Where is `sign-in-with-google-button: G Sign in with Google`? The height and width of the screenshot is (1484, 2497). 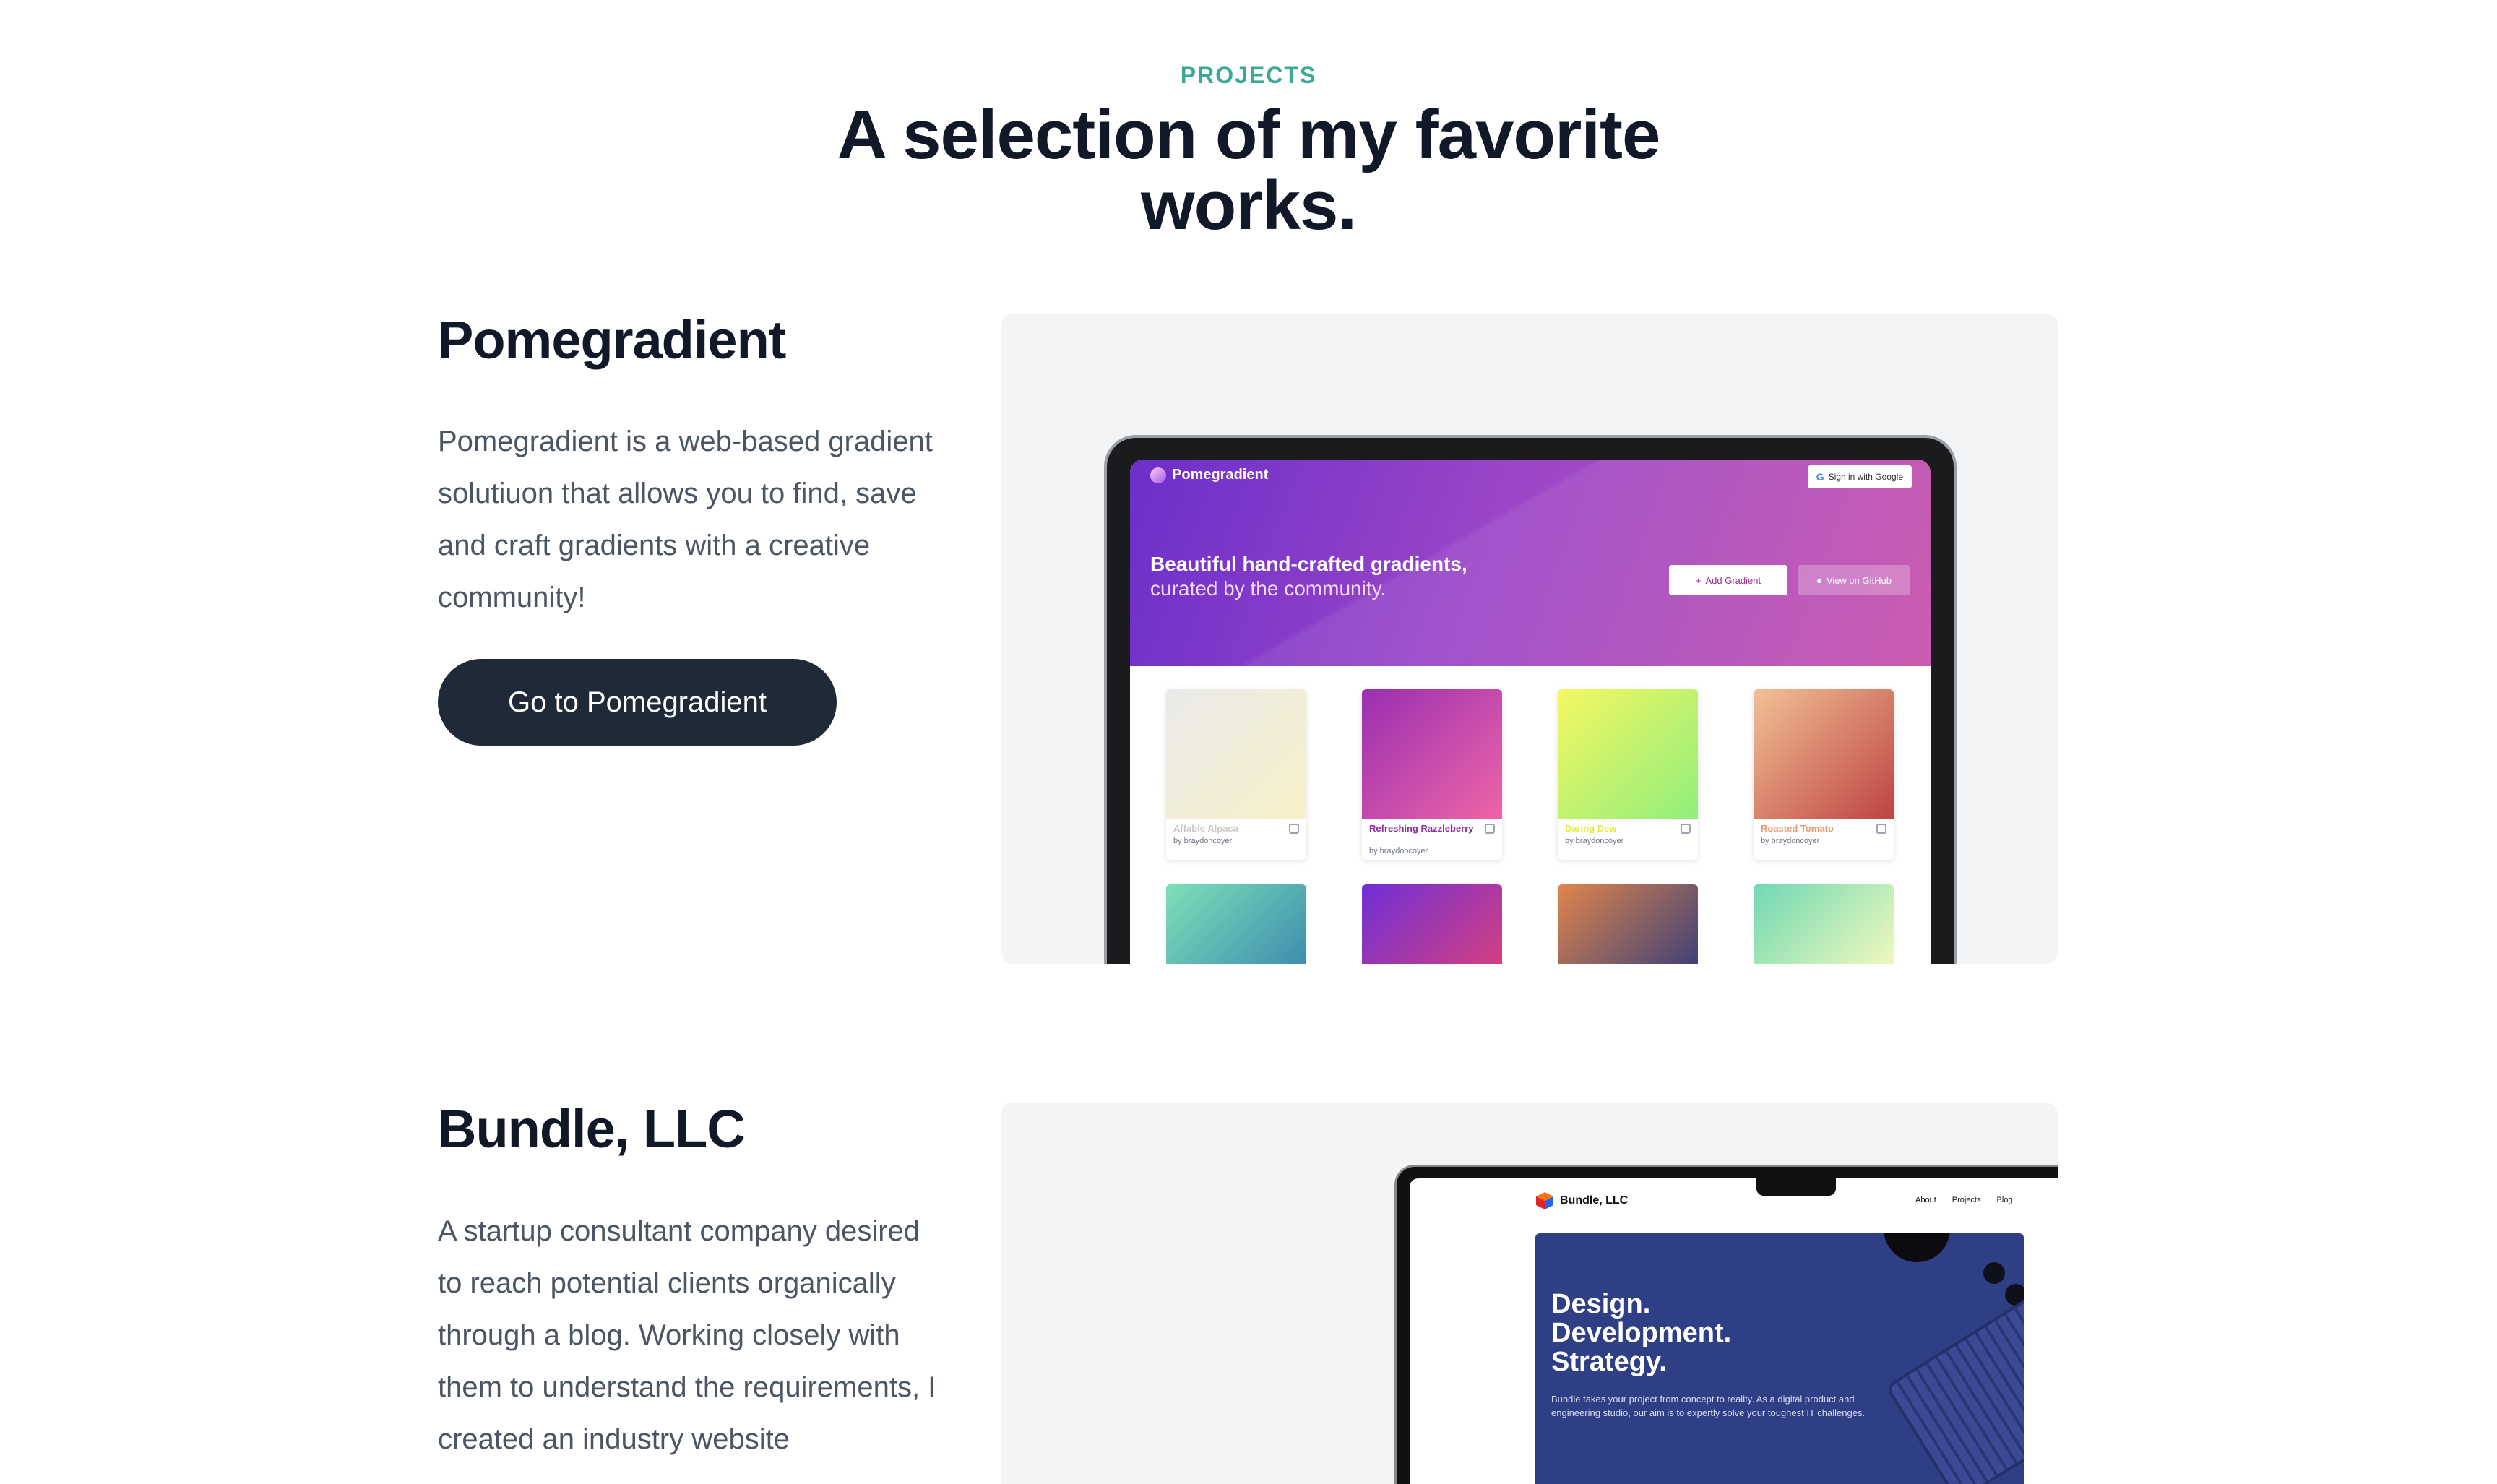
sign-in-with-google-button: G Sign in with Google is located at coordinates (1859, 476).